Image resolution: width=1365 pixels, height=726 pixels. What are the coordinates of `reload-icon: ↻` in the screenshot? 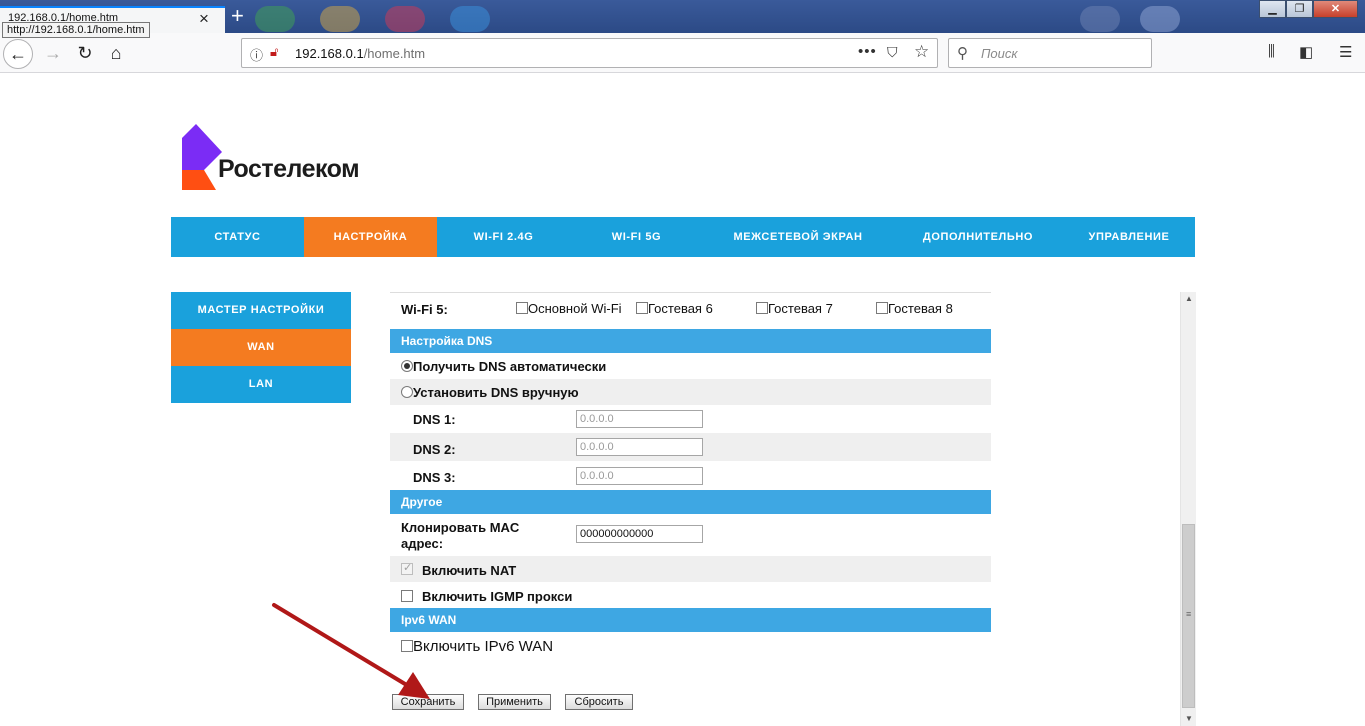 It's located at (85, 54).